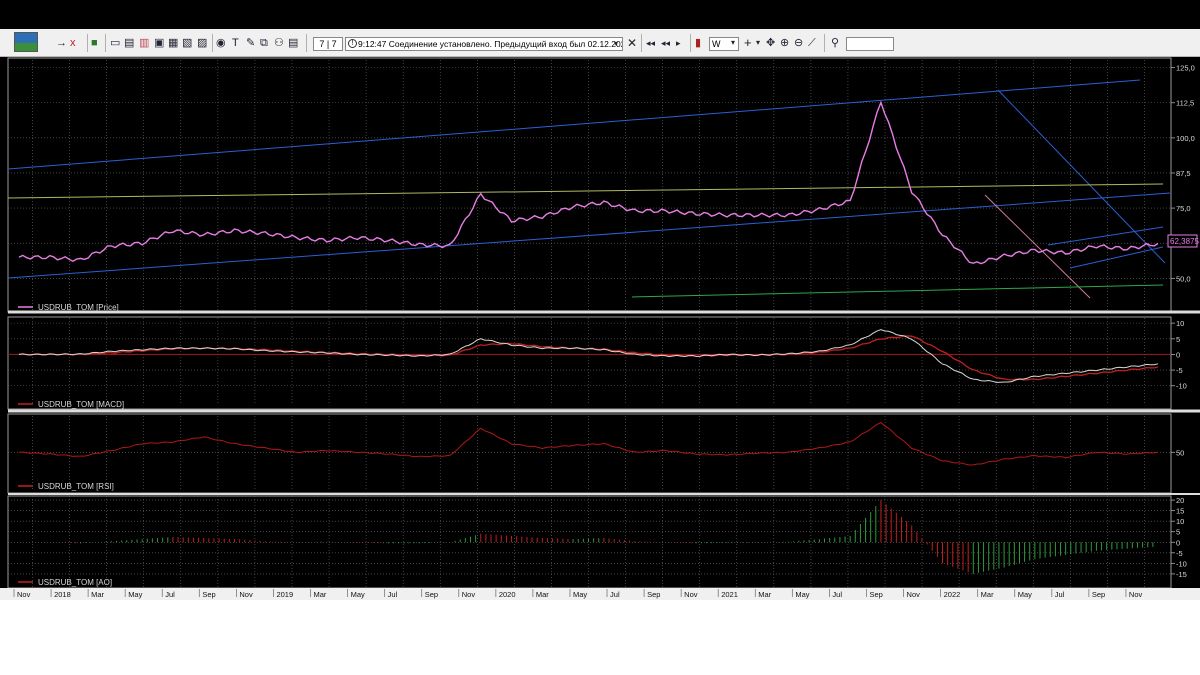  What do you see at coordinates (952, 594) in the screenshot?
I see `time-label: 2022` at bounding box center [952, 594].